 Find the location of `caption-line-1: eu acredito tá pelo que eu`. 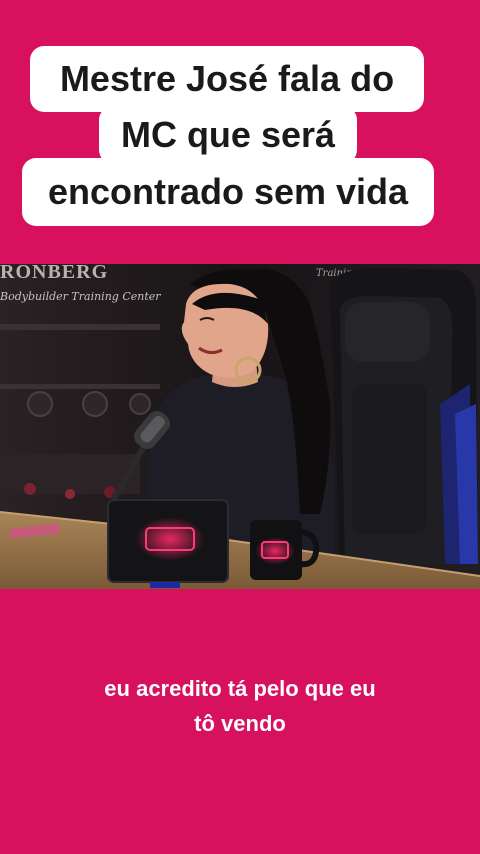

caption-line-1: eu acredito tá pelo que eu is located at coordinates (240, 688).